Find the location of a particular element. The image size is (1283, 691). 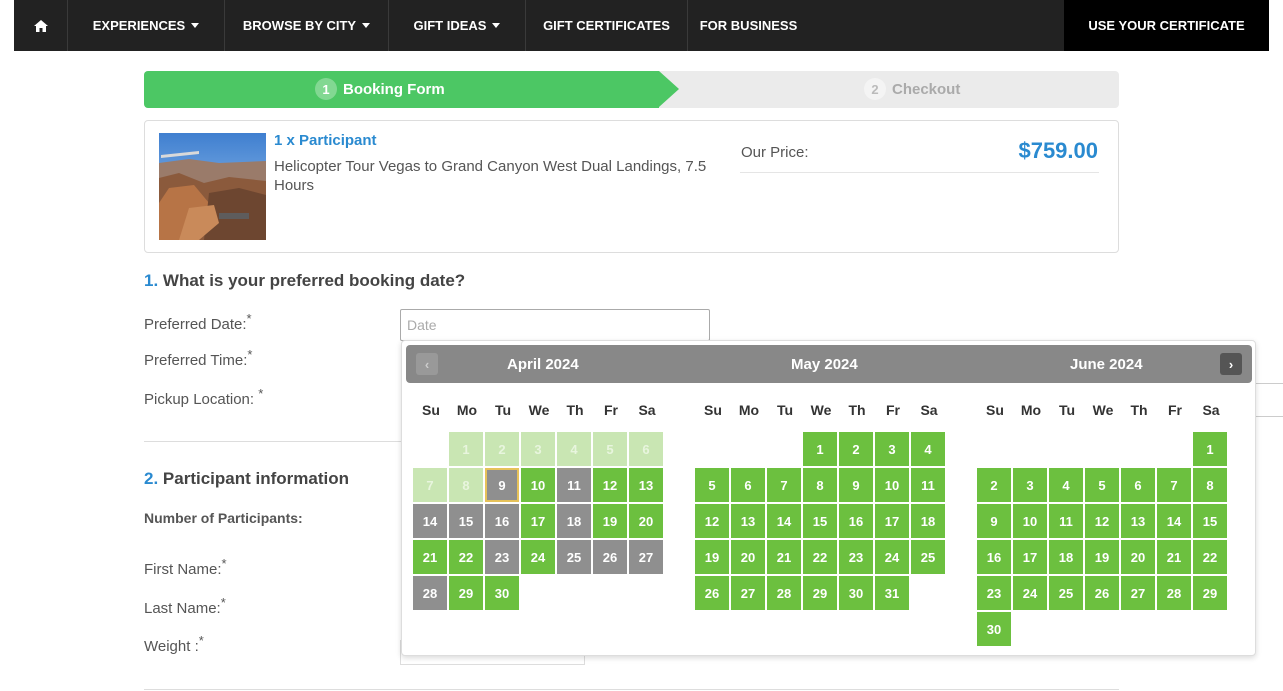

nav-experiences: EXPERIENCES is located at coordinates (146, 25).